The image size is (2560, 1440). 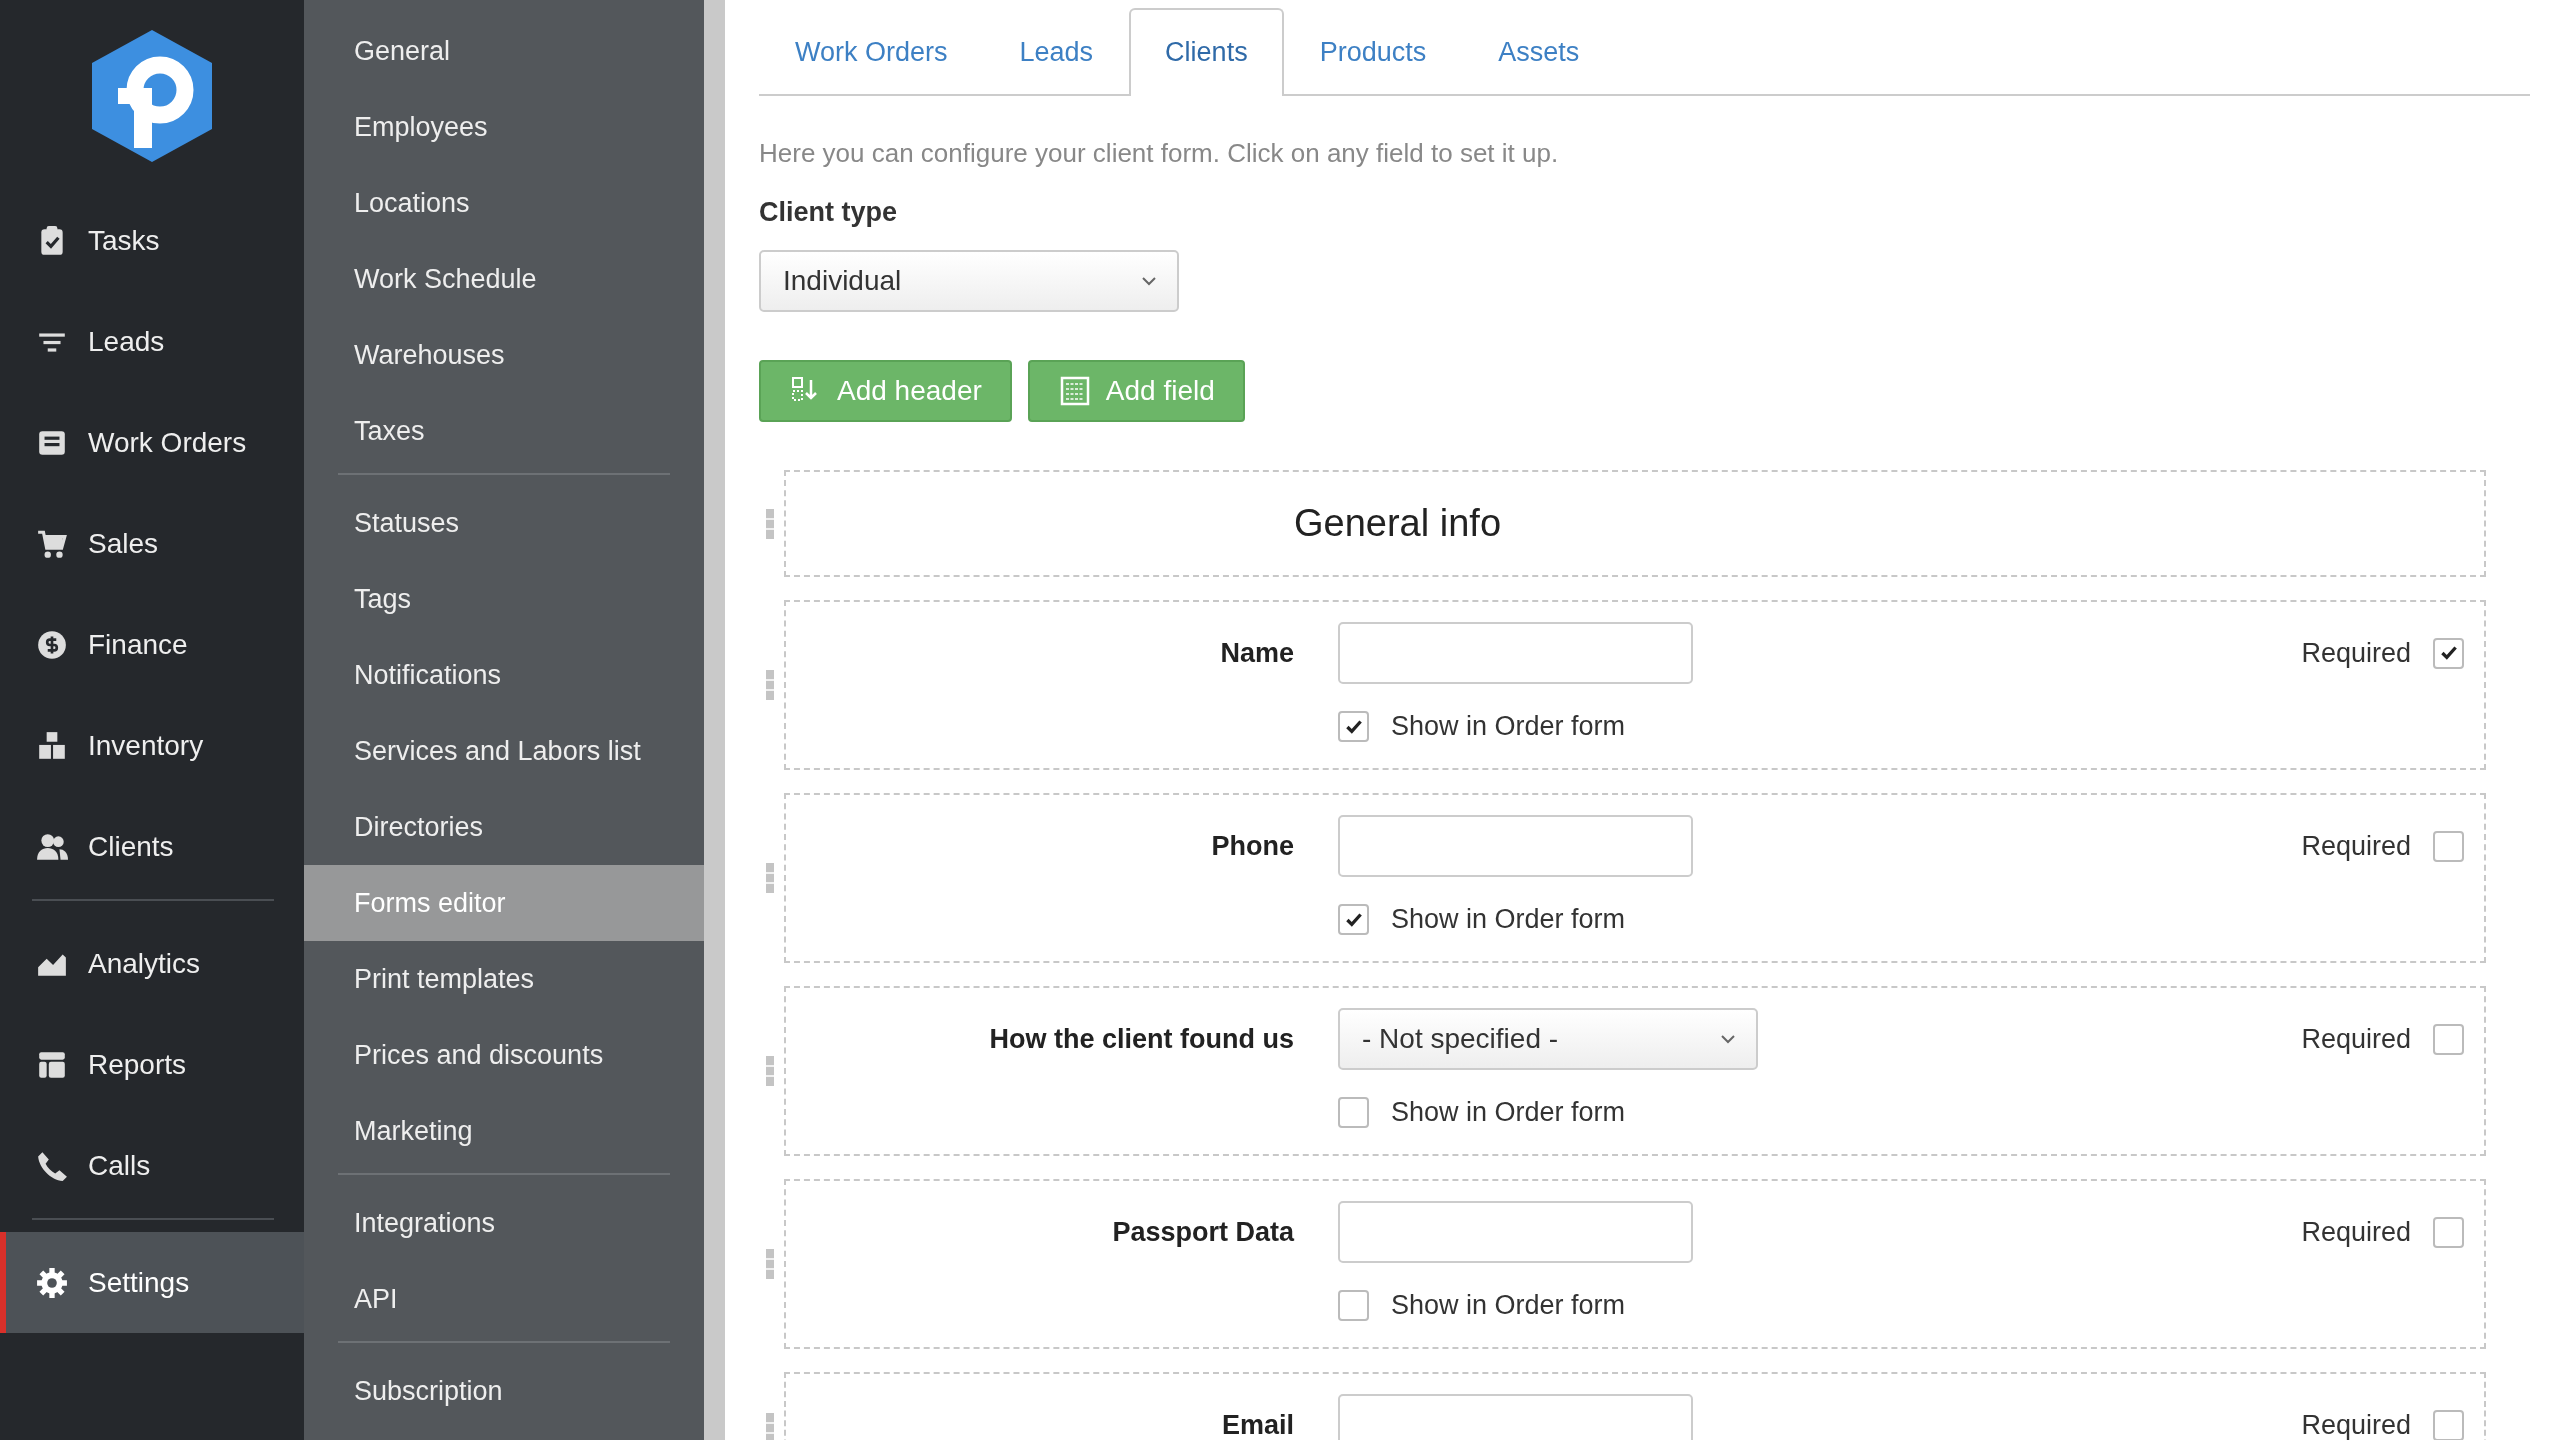 I want to click on app-logo, so click(x=152, y=96).